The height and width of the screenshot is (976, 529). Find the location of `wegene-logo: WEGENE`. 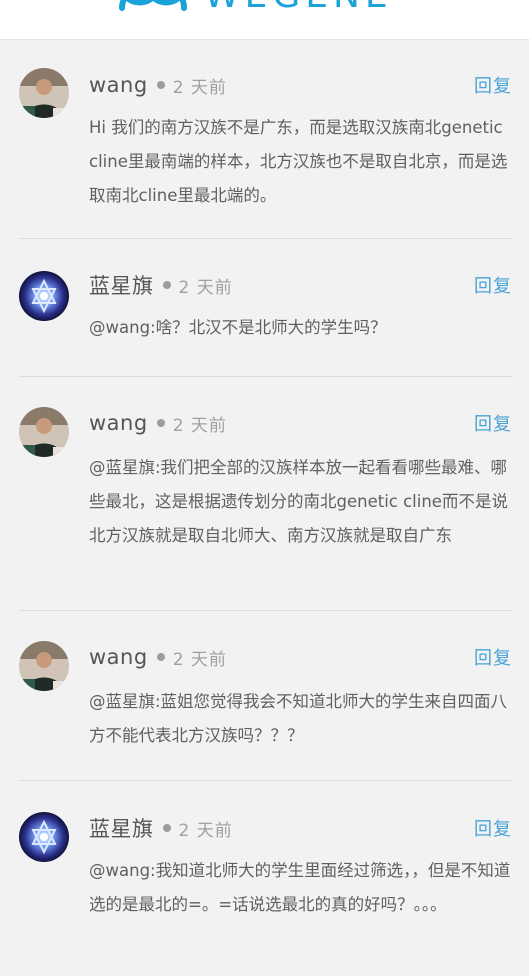

wegene-logo: WEGENE is located at coordinates (255, 8).